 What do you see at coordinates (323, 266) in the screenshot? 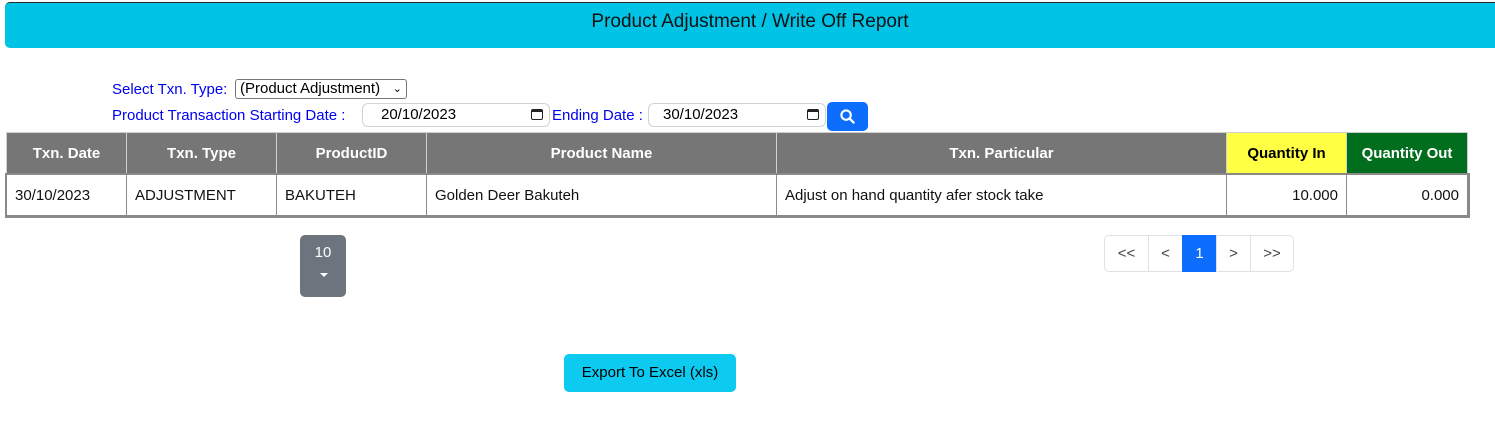
I see `page-size-dropdown: 10` at bounding box center [323, 266].